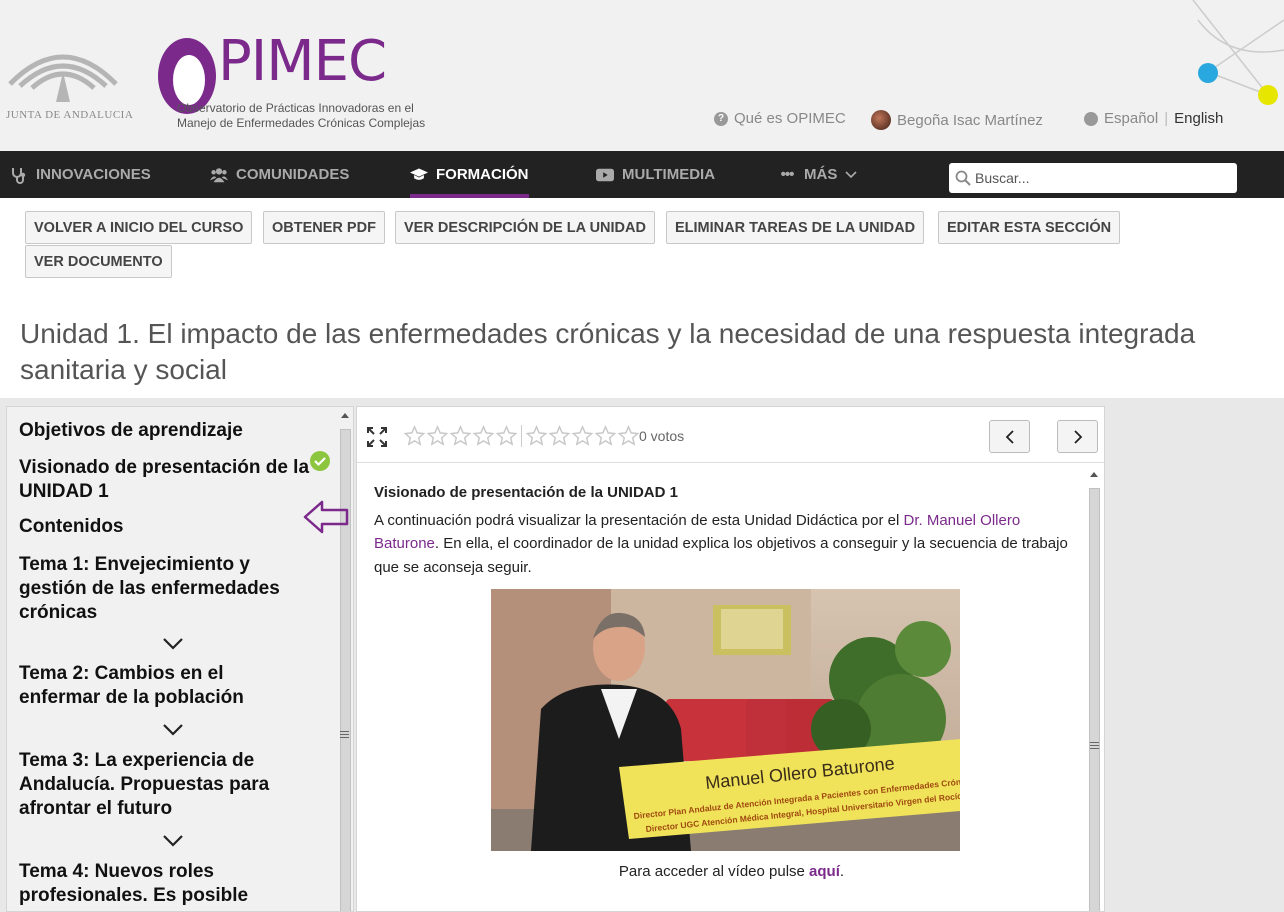 The width and height of the screenshot is (1284, 912). Describe the element at coordinates (377, 437) in the screenshot. I see `fullscreen-icon` at that location.